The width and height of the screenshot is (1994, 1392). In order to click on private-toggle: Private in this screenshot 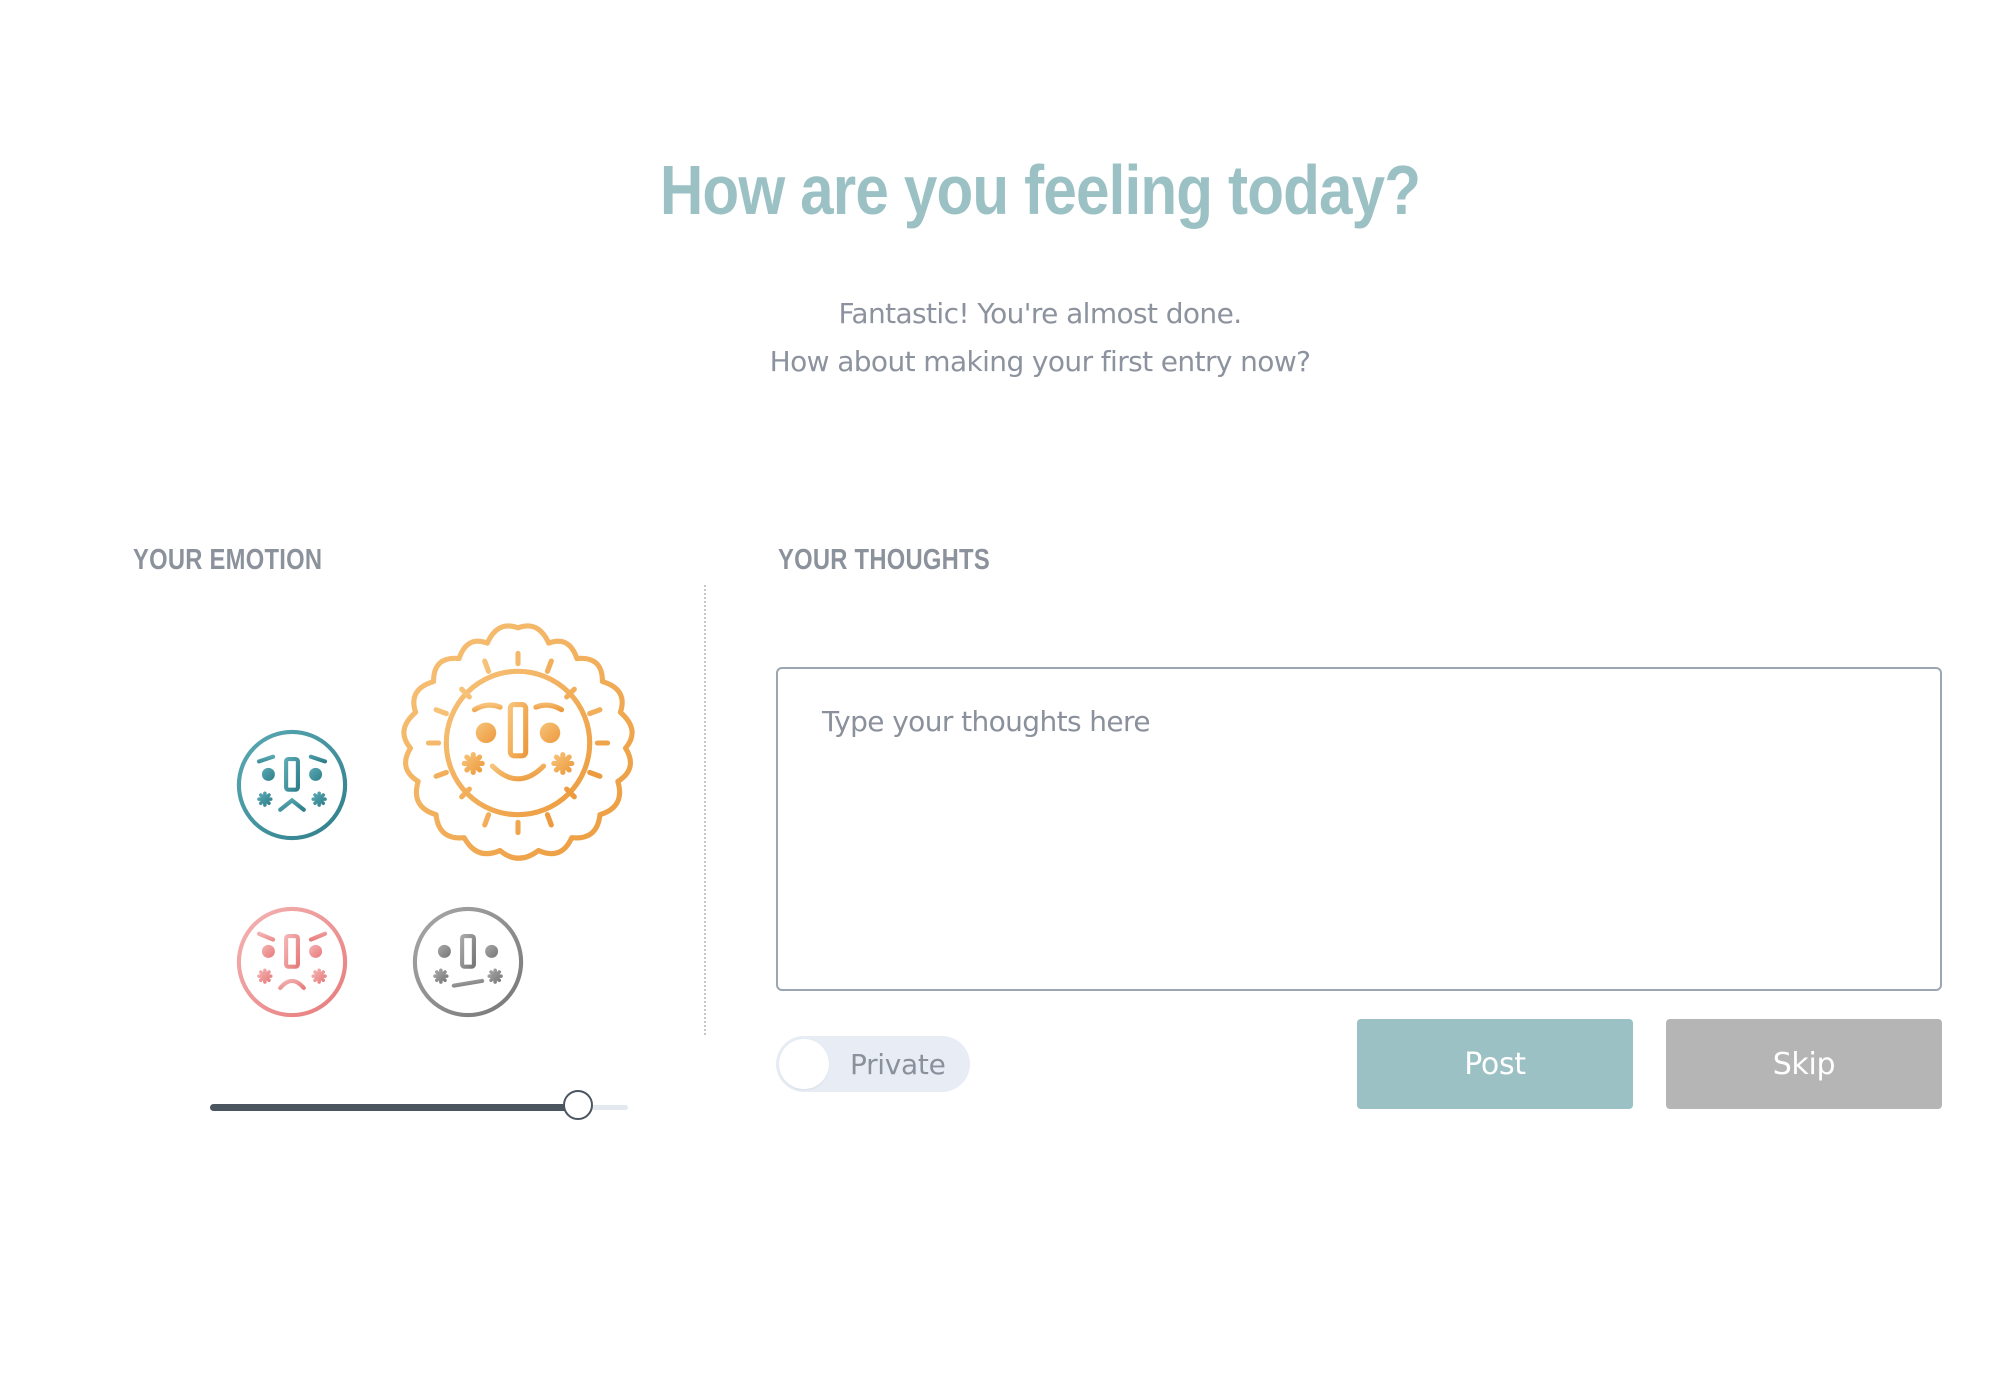, I will do `click(873, 1064)`.